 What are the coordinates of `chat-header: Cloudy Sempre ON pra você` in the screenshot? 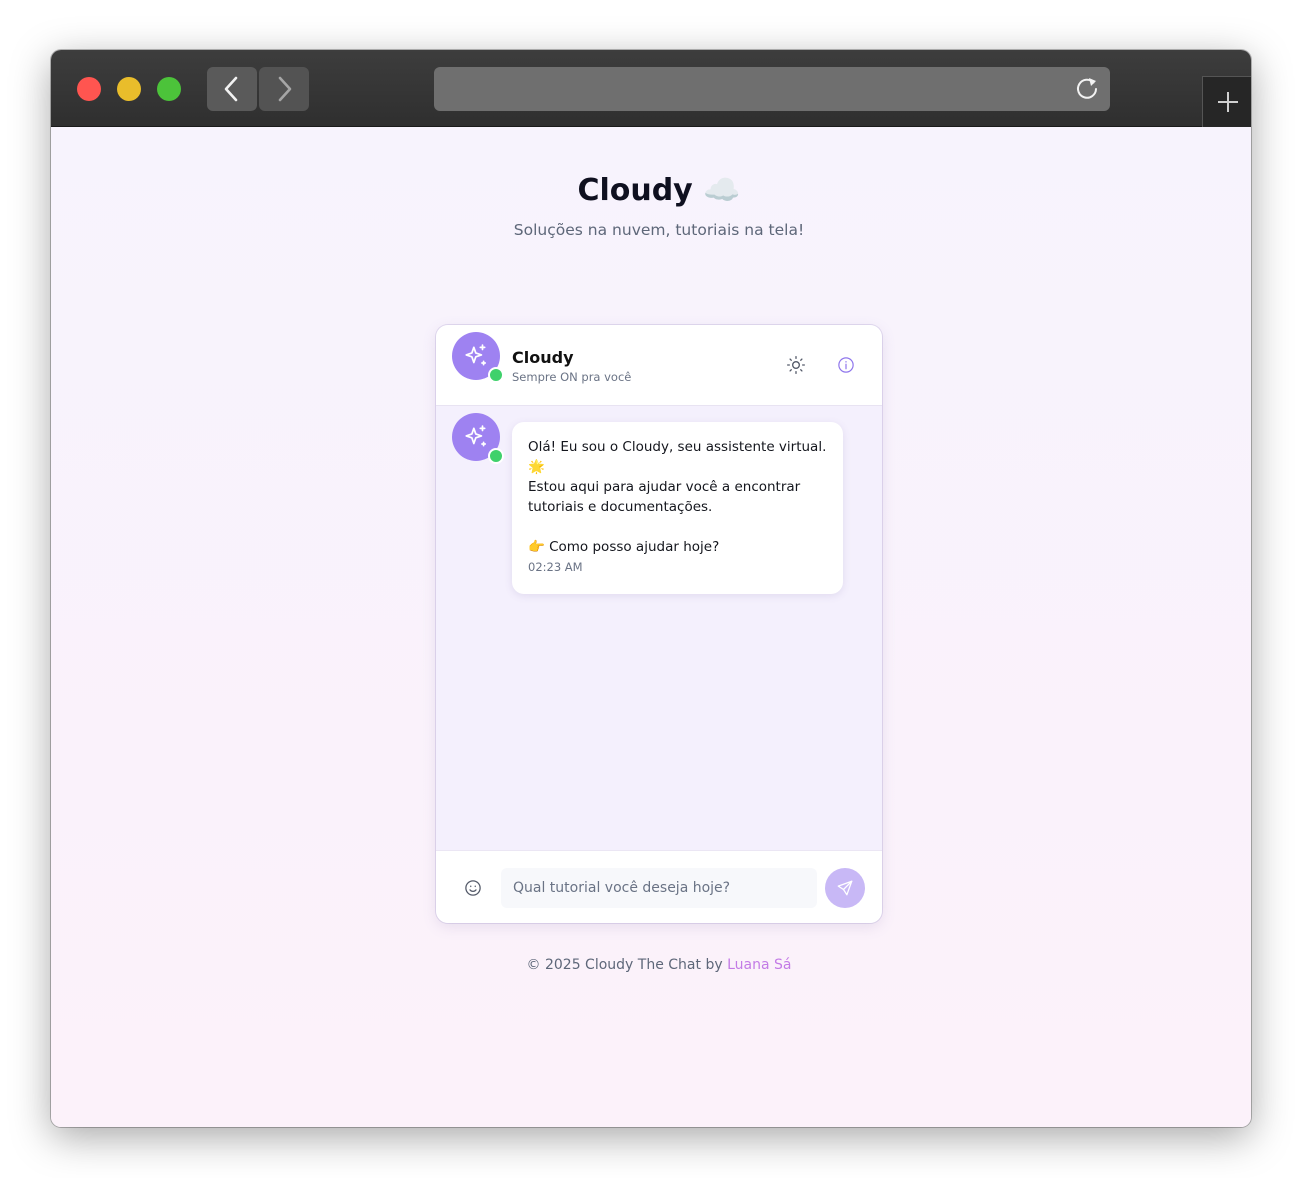 It's located at (659, 365).